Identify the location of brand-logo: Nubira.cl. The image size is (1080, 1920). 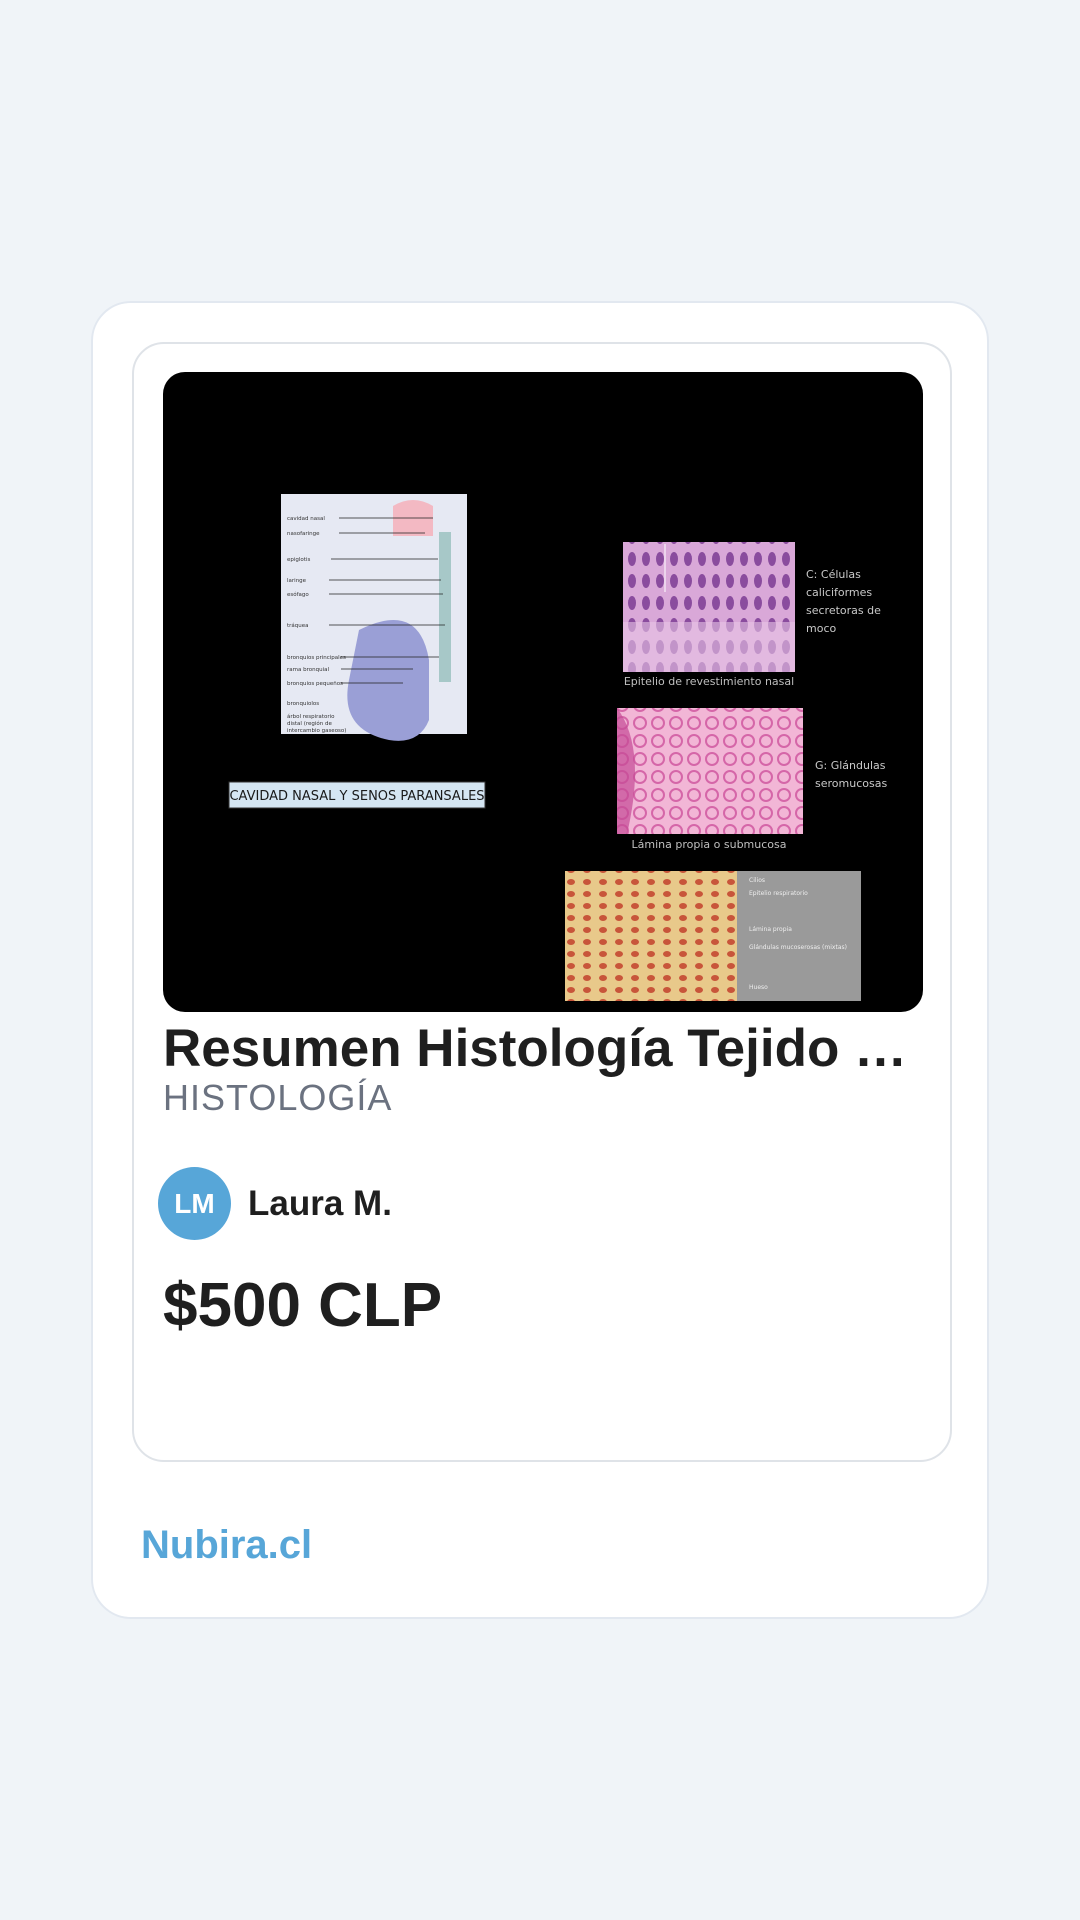
(226, 1545).